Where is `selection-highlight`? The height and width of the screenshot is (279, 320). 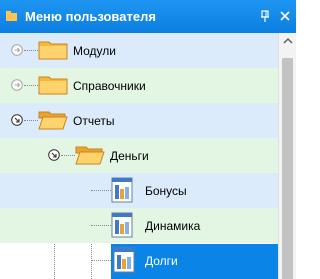 selection-highlight is located at coordinates (194, 261).